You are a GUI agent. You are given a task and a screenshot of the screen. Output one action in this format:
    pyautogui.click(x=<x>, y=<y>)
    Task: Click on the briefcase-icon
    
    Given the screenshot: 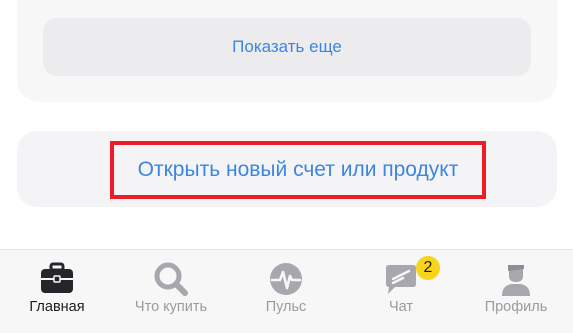 What is the action you would take?
    pyautogui.click(x=57, y=277)
    